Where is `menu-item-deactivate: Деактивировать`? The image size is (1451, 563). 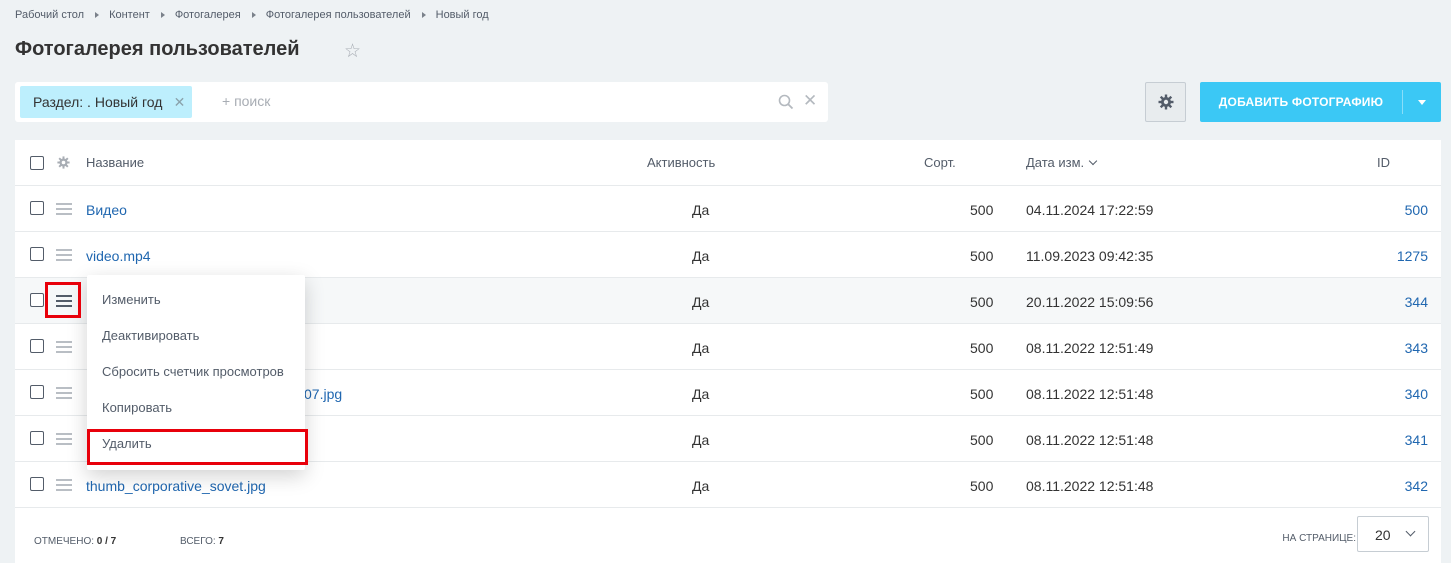 menu-item-deactivate: Деактивировать is located at coordinates (196, 336).